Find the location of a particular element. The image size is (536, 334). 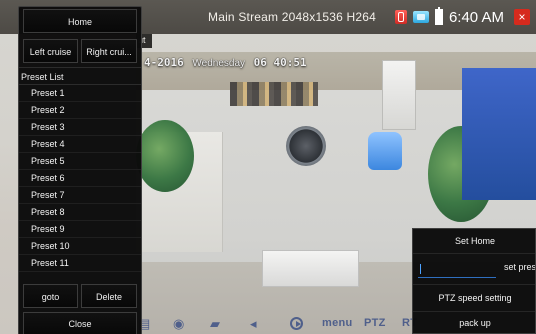

preset-item-4: Preset 4 is located at coordinates (80, 144).